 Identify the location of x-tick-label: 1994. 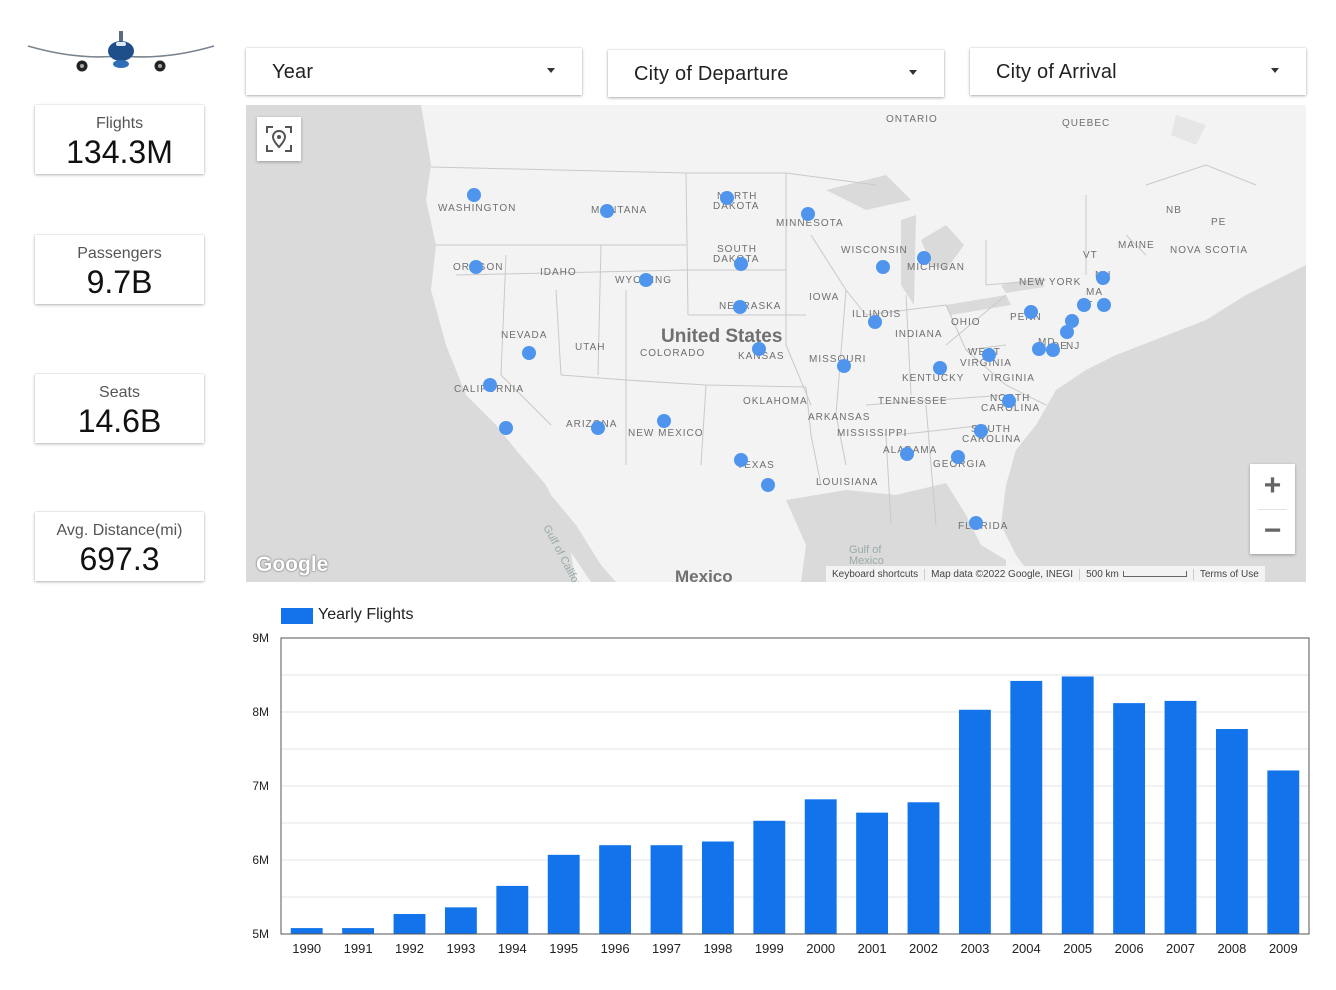
(512, 948).